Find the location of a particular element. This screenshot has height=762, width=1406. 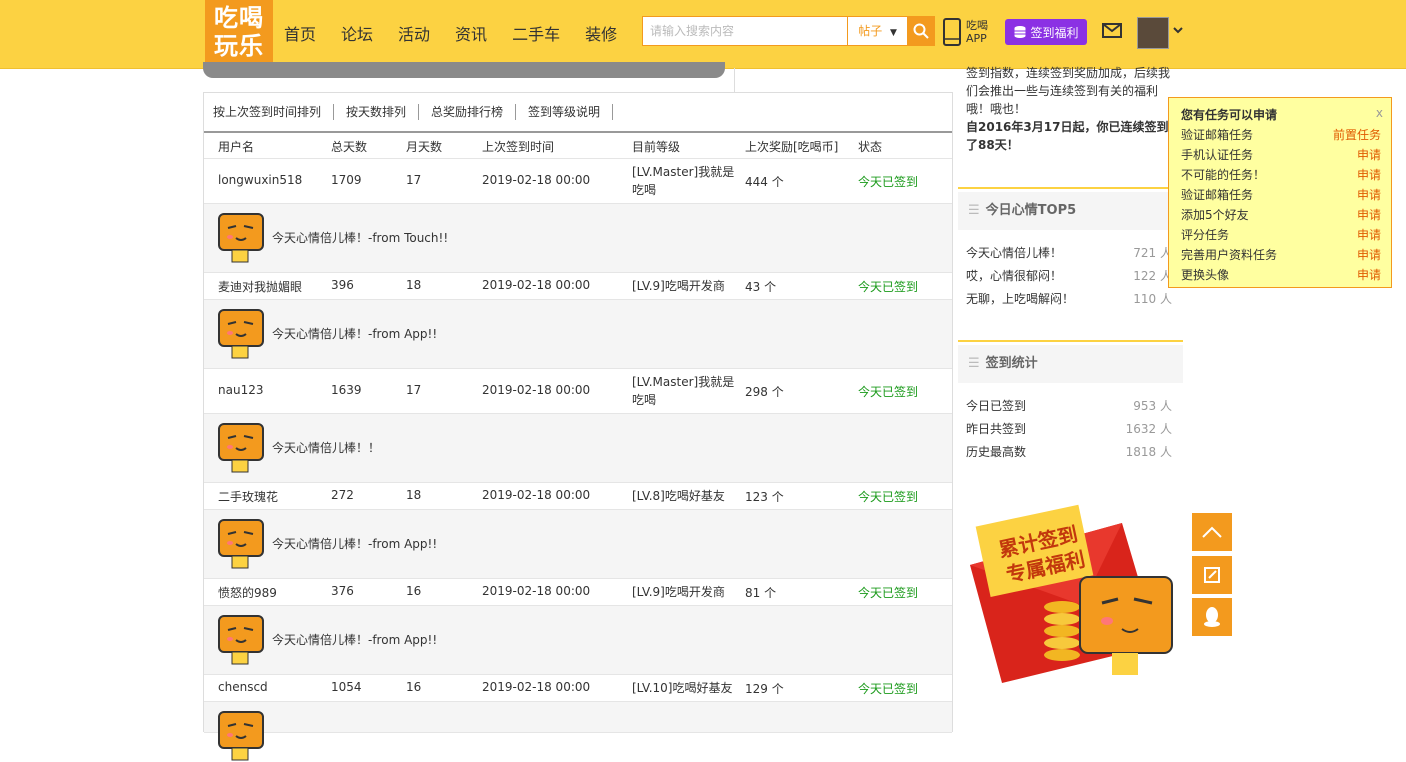

cell-total-days: 1709 is located at coordinates (346, 180).